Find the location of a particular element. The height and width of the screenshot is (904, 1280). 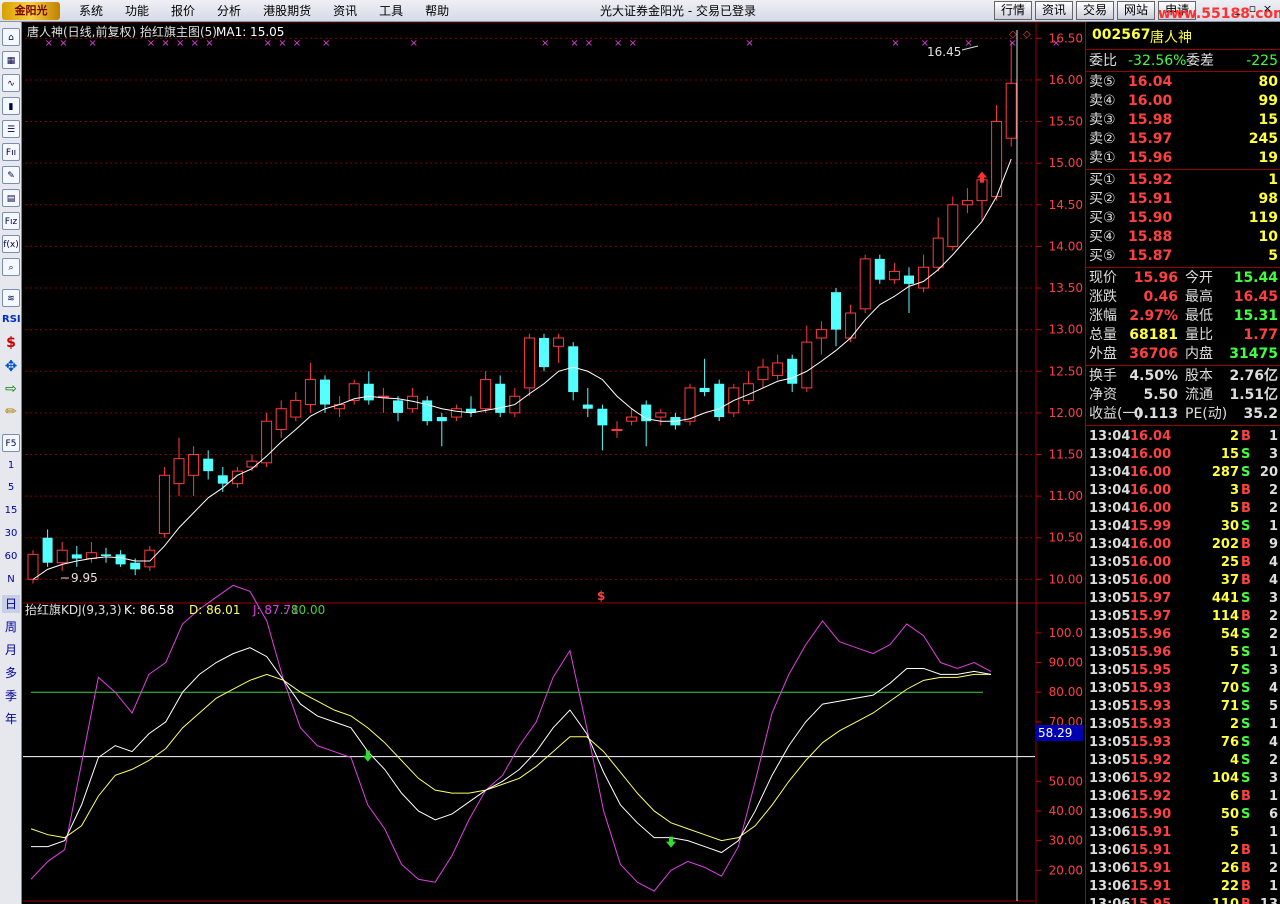

f12-icon: Fız is located at coordinates (11, 221).